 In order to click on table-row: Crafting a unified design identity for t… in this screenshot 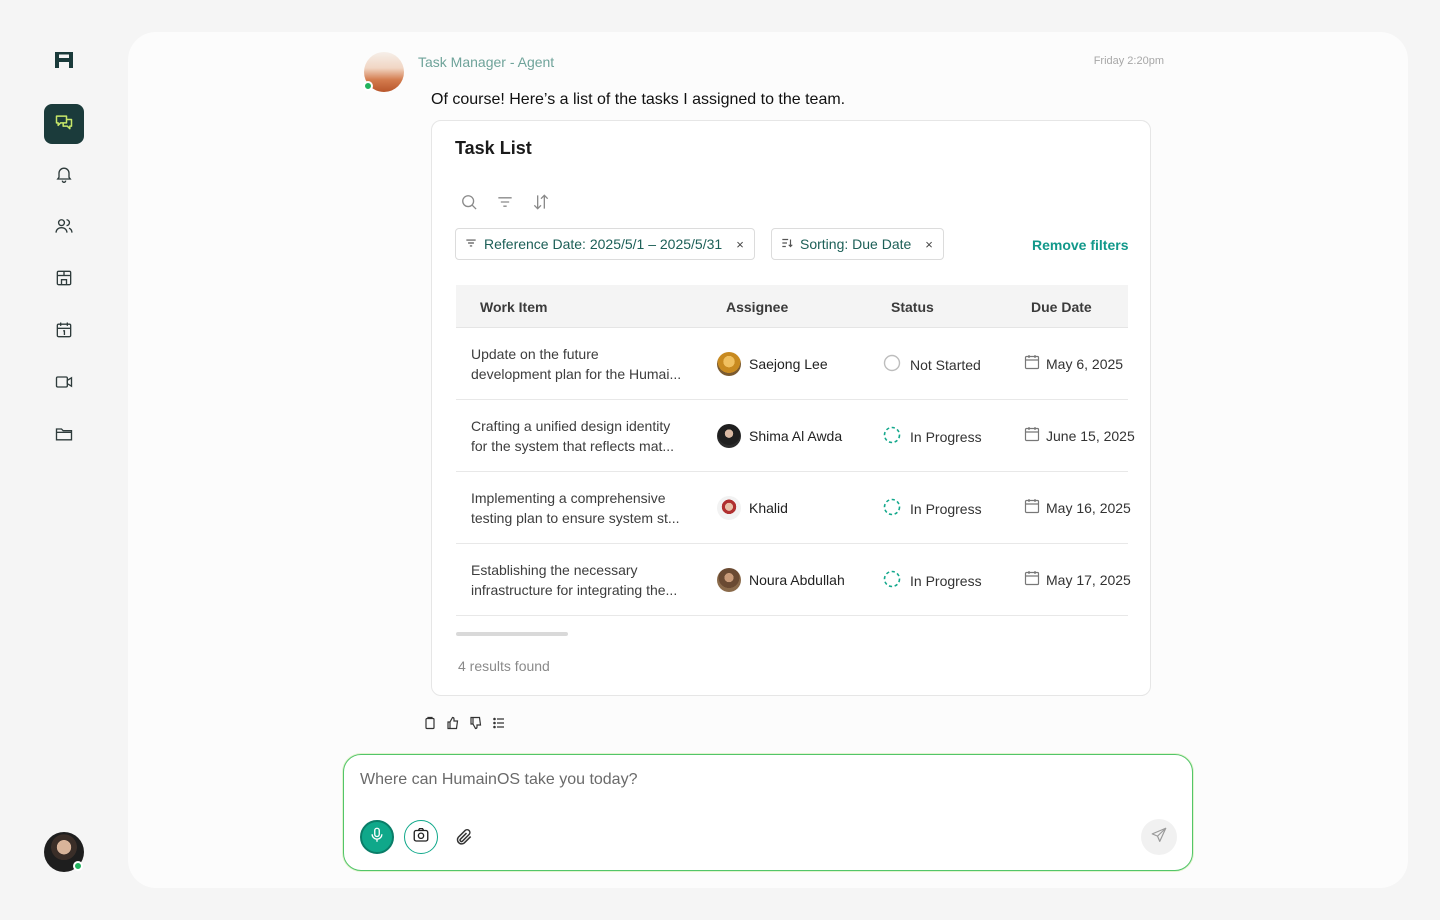, I will do `click(795, 436)`.